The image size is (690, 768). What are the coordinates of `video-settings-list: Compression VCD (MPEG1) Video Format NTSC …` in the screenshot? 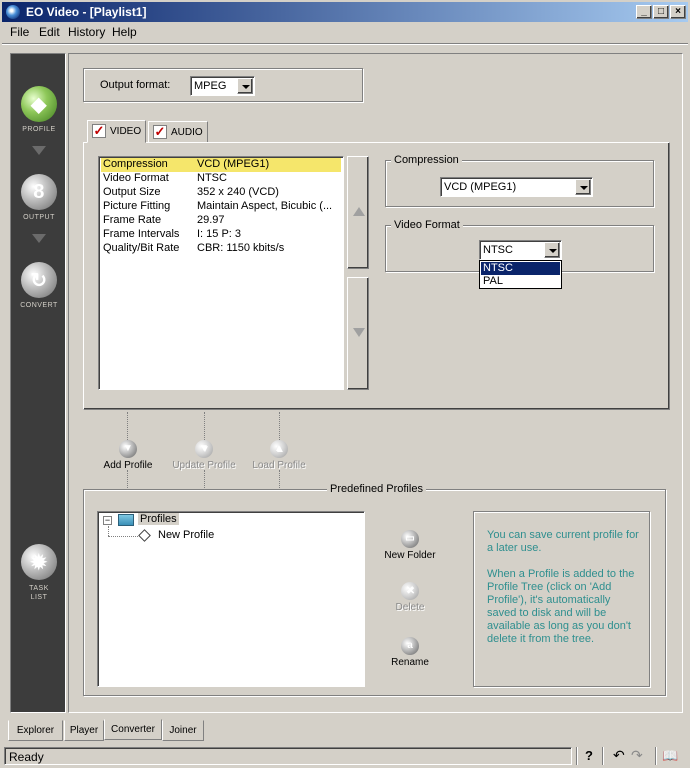 It's located at (221, 273).